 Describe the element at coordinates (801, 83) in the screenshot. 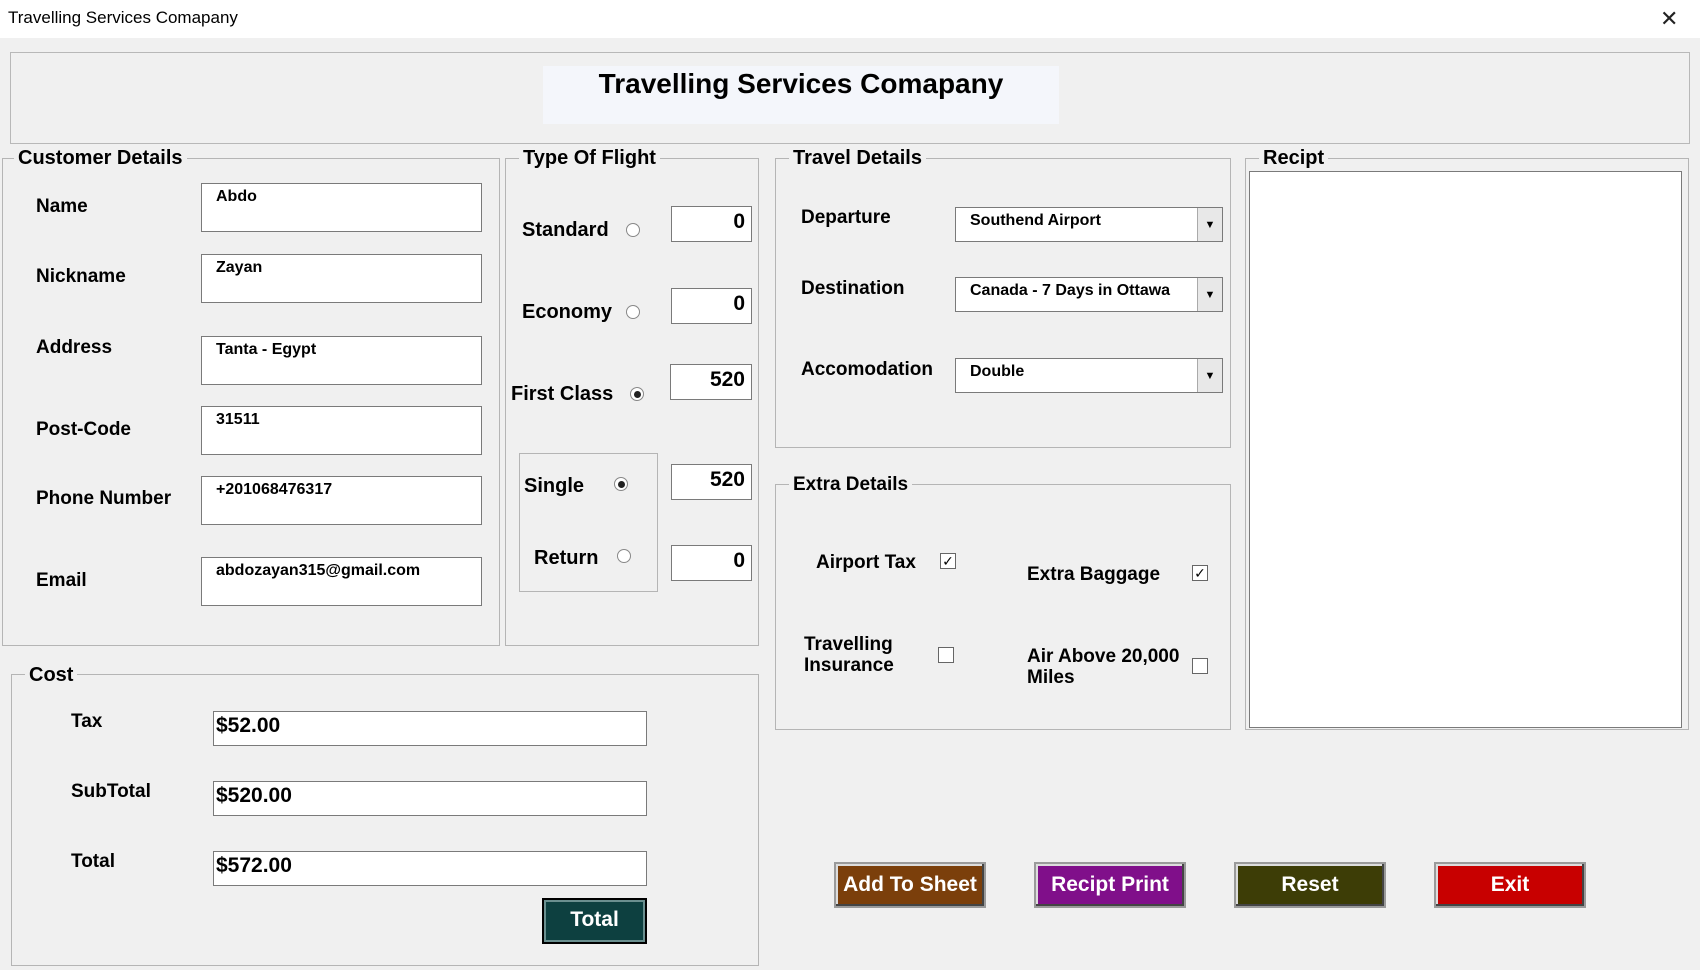

I see `page-title: Travelling Services Comapany` at that location.